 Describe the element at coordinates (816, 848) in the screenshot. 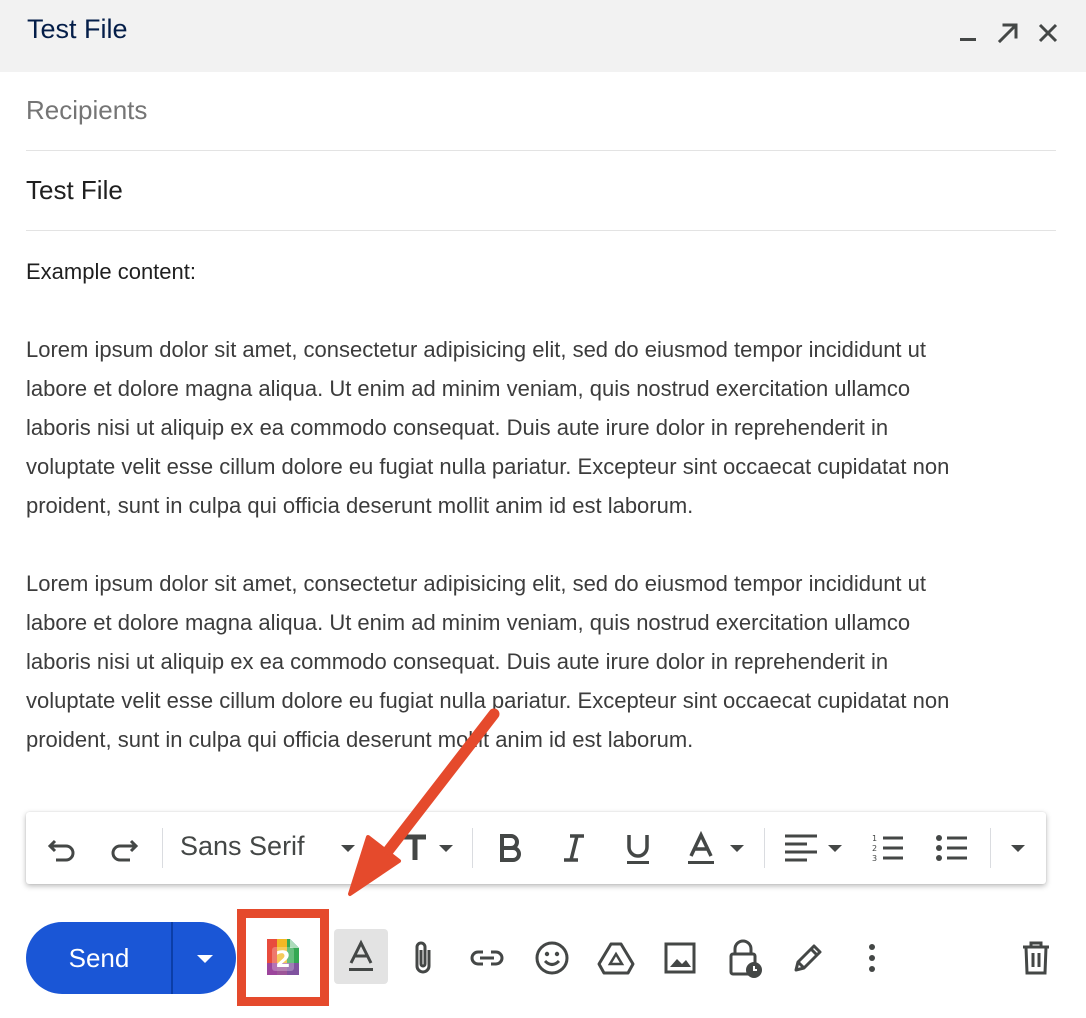

I see `align-icon` at that location.